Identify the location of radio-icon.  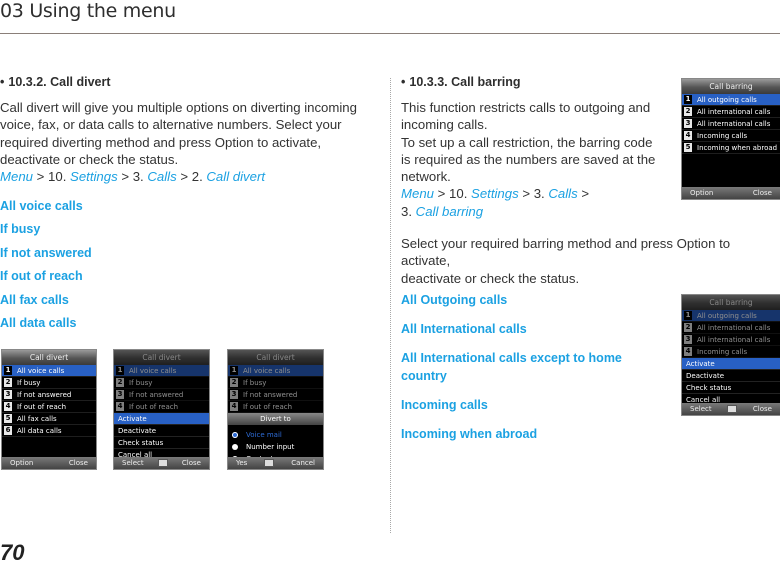
(235, 447).